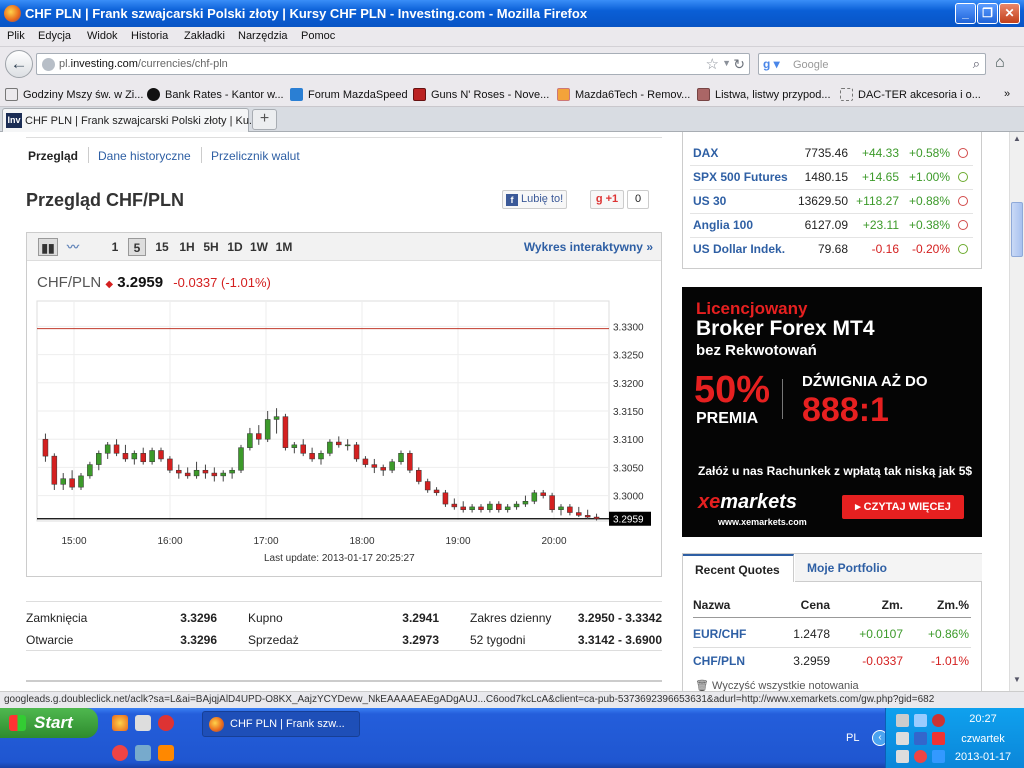 The height and width of the screenshot is (768, 1024). What do you see at coordinates (48, 247) in the screenshot?
I see `candlestick-icon: ▮▮` at bounding box center [48, 247].